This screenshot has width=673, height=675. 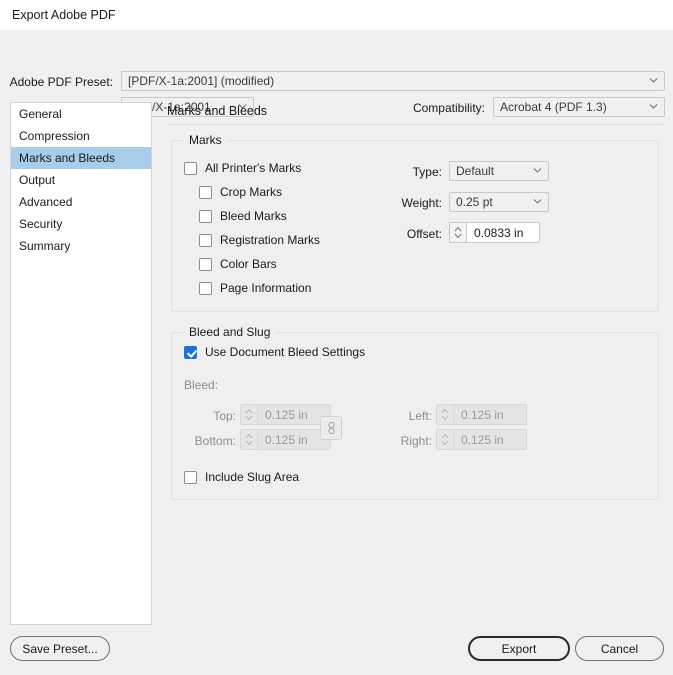 I want to click on marks-weight-value: 0.25 pt, so click(x=474, y=202).